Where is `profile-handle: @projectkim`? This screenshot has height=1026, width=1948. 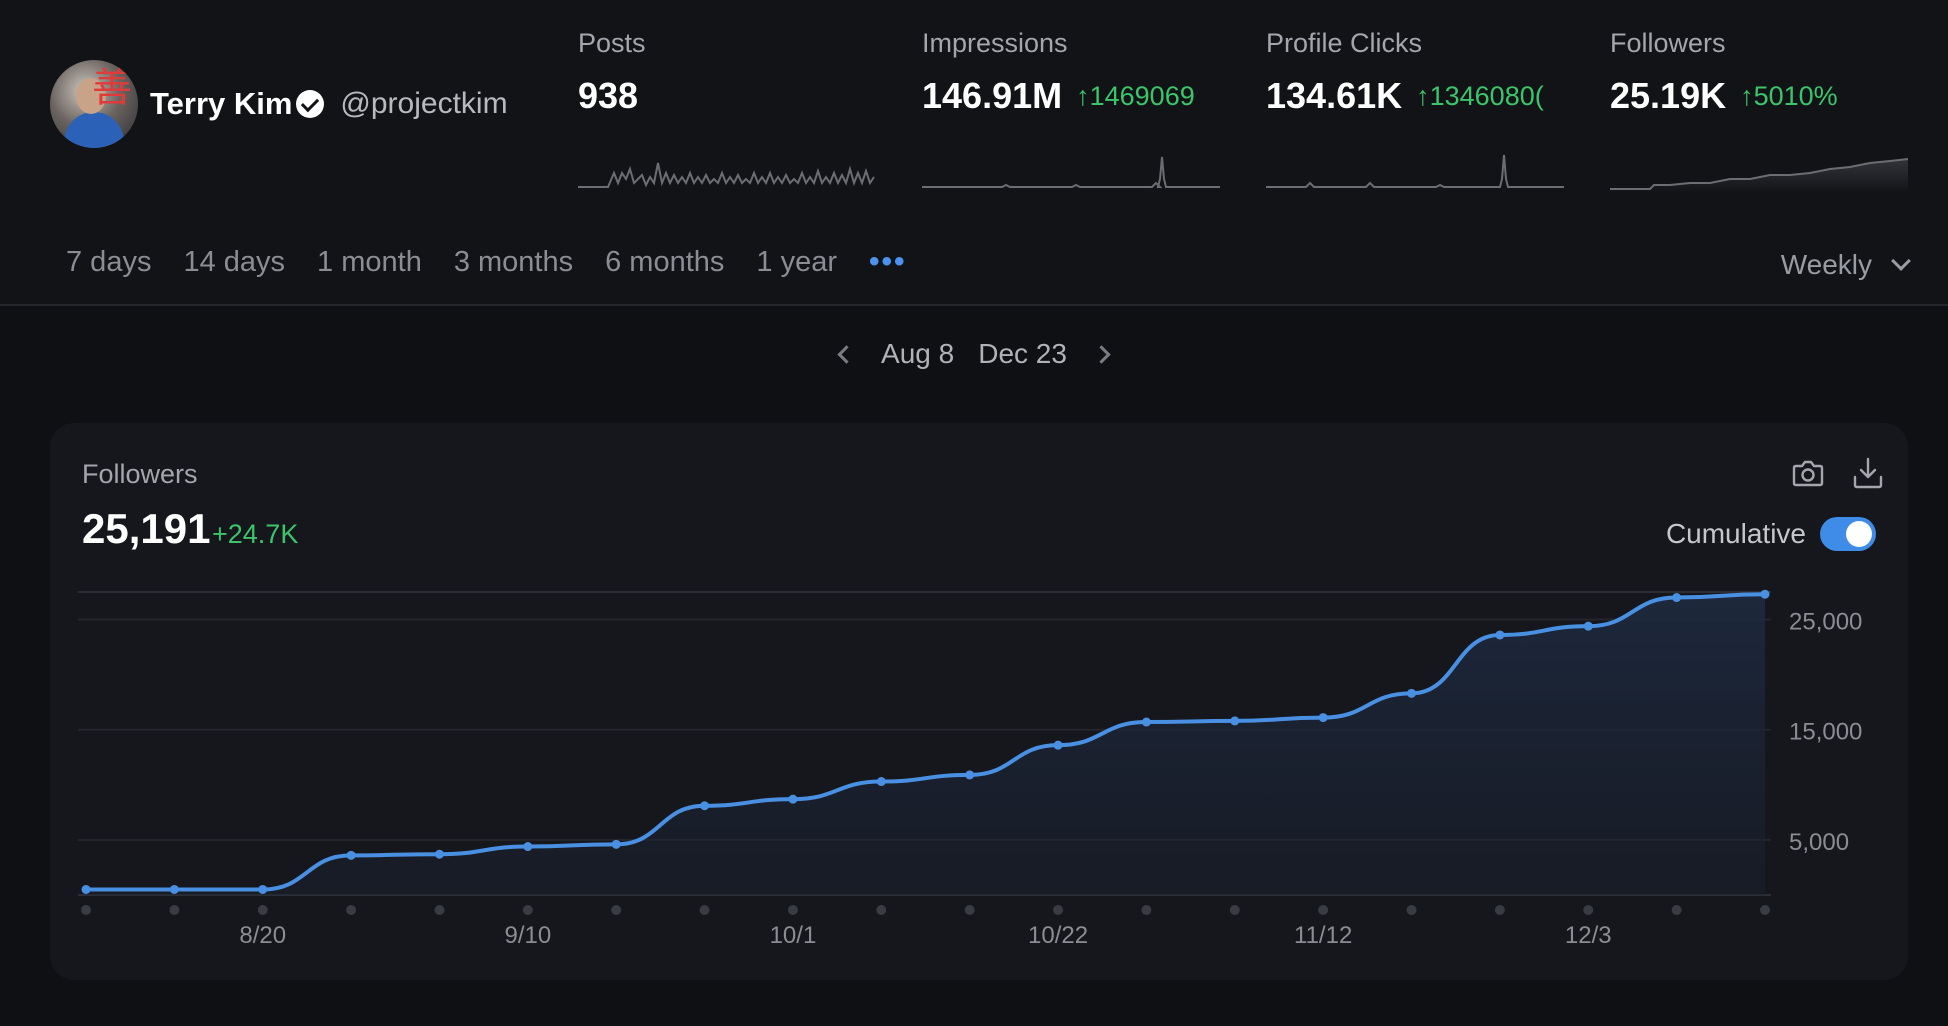 profile-handle: @projectkim is located at coordinates (424, 103).